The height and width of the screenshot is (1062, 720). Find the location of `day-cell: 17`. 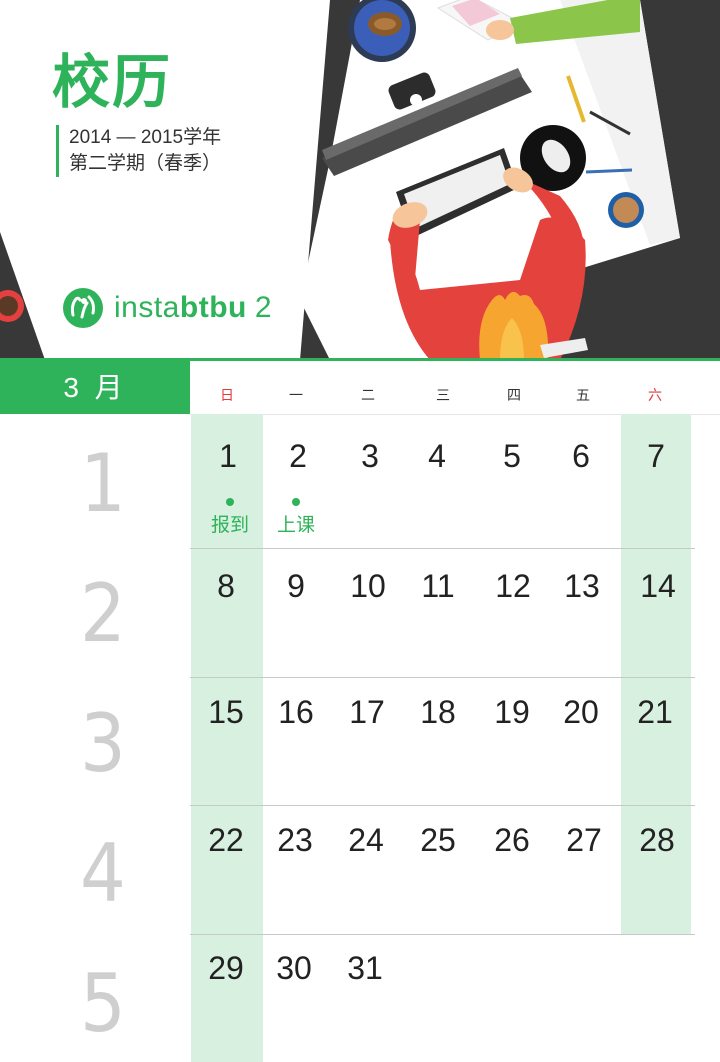

day-cell: 17 is located at coordinates (367, 712).